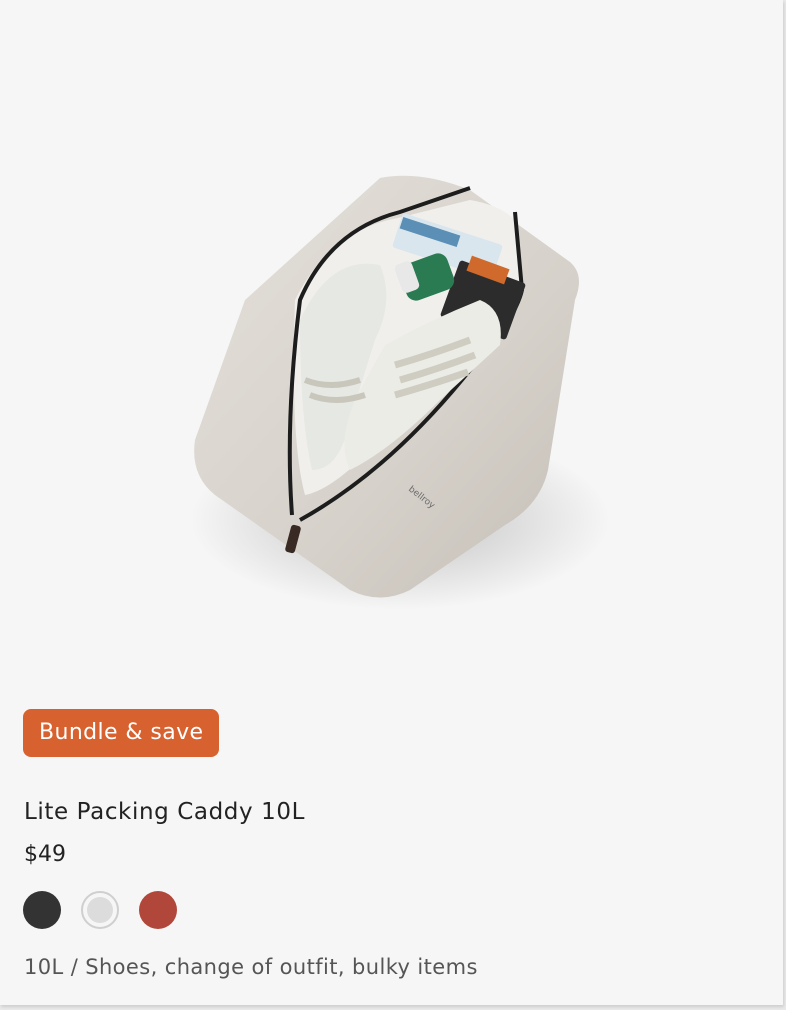 This screenshot has height=1010, width=786. I want to click on swatch-chalk, so click(100, 910).